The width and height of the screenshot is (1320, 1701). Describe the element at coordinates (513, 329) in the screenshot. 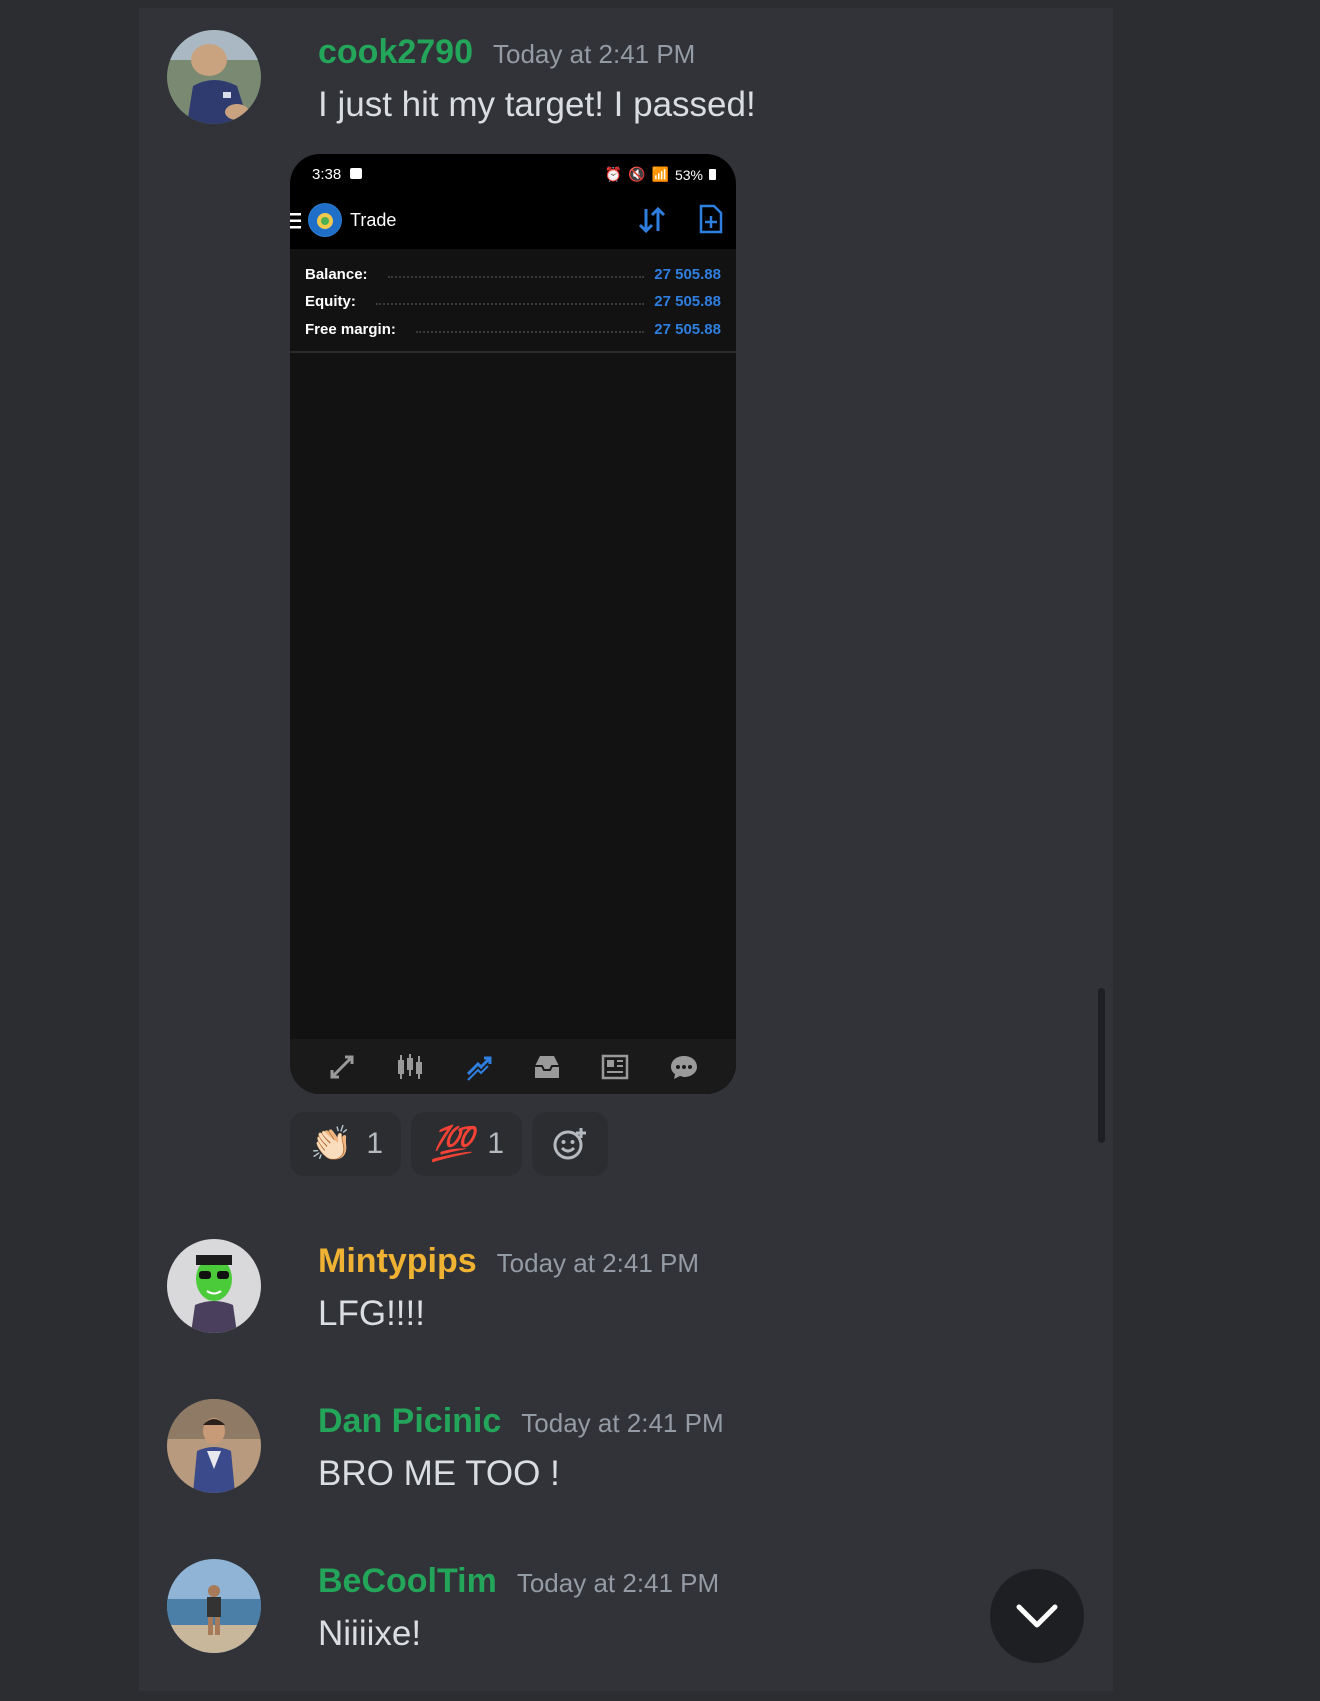

I see `account-row-free-margin: Free margin: 27 505.88` at that location.